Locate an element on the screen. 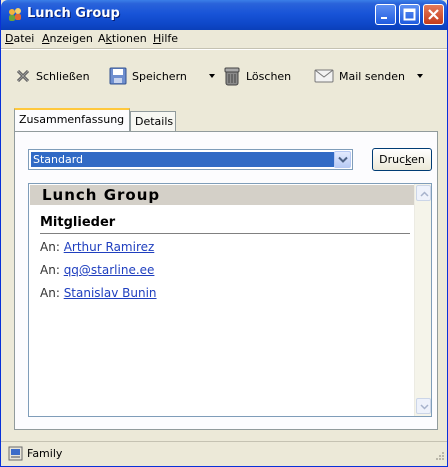  member-row: An: qq@starline.ee is located at coordinates (97, 270).